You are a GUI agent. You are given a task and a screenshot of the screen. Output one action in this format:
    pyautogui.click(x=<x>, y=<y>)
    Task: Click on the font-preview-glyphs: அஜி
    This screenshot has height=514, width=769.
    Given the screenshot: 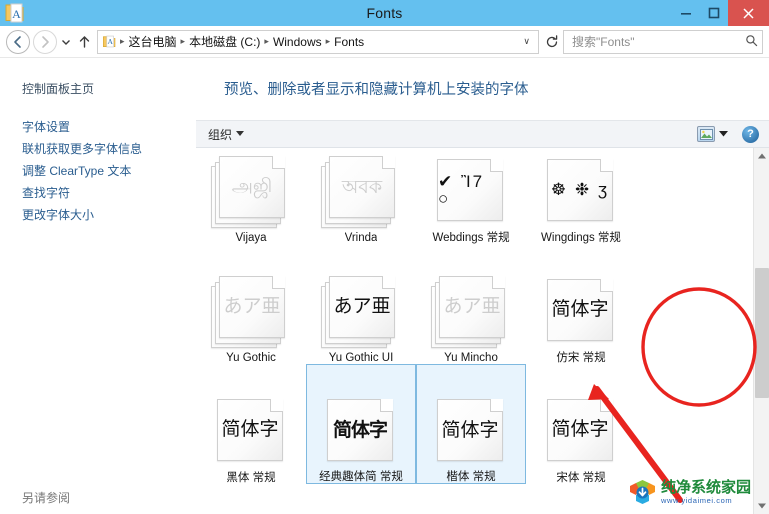 What is the action you would take?
    pyautogui.click(x=252, y=187)
    